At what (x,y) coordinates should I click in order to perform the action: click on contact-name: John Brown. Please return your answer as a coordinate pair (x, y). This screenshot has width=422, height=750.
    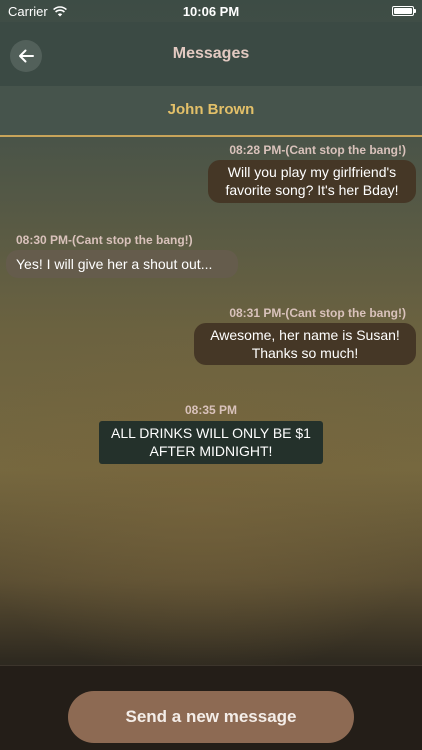
    Looking at the image, I should click on (211, 109).